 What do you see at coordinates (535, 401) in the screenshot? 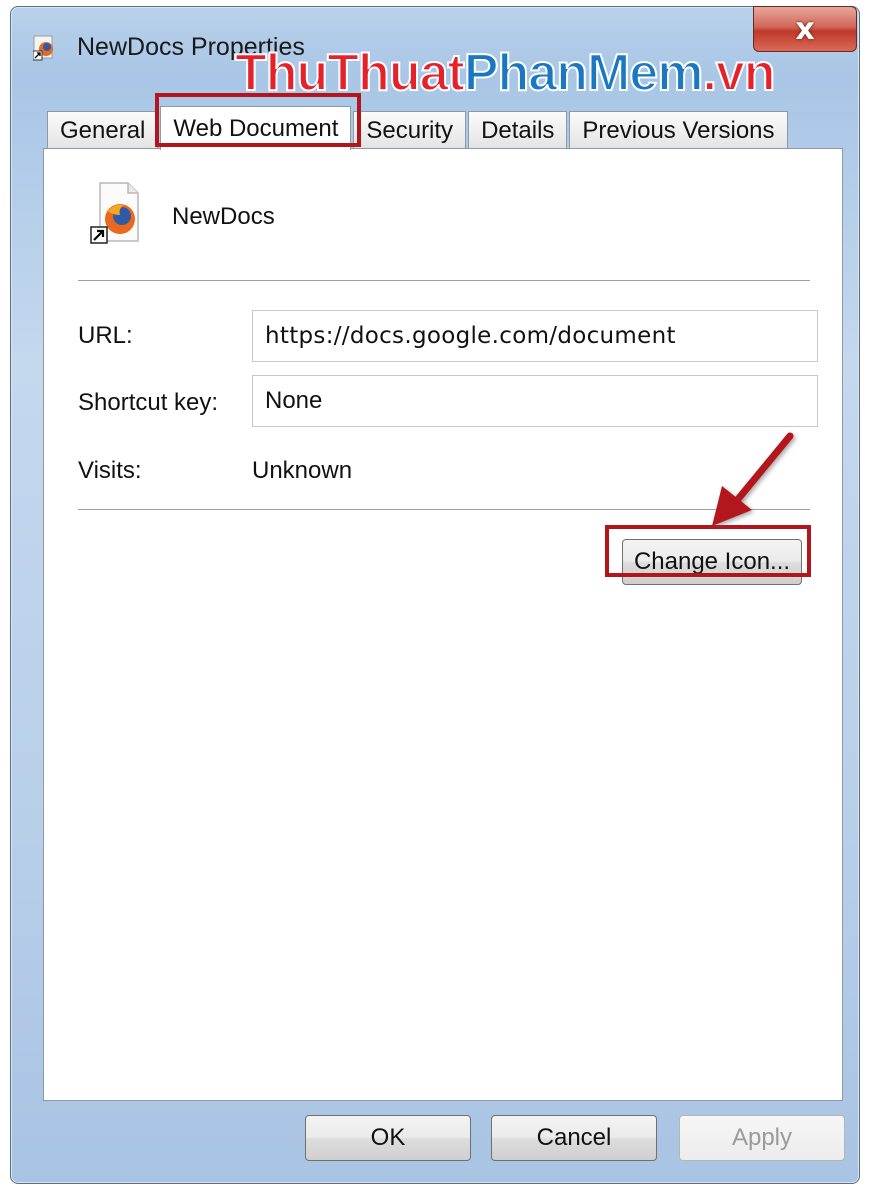
I see `shortcut-key-field: None` at bounding box center [535, 401].